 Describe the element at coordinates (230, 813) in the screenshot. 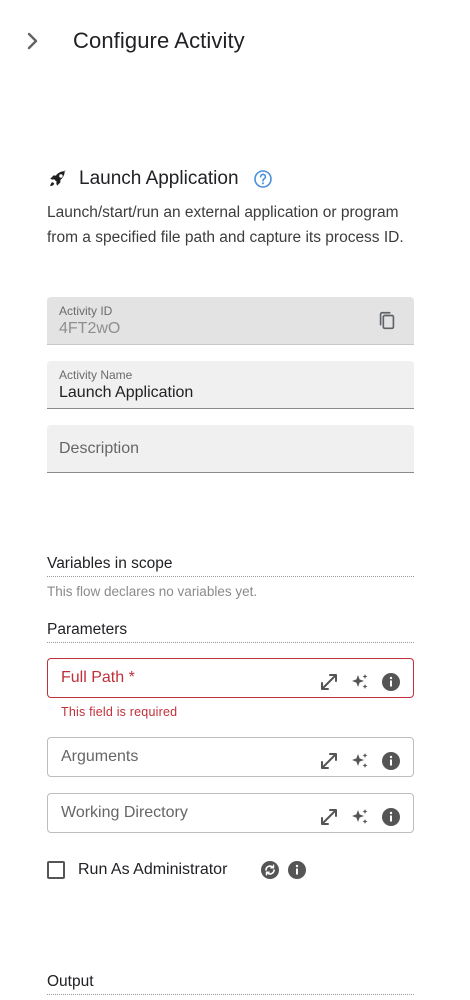

I see `working-directory-field: Working Directory` at that location.